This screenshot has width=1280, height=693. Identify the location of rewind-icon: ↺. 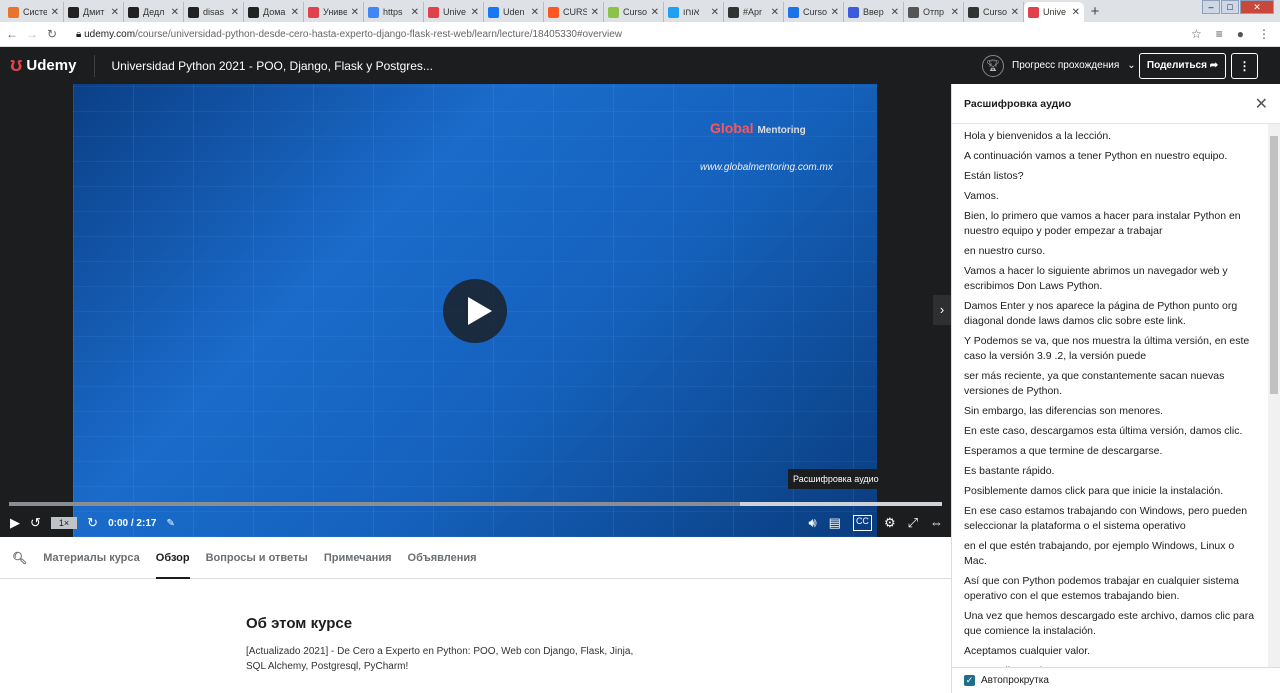
(35, 523).